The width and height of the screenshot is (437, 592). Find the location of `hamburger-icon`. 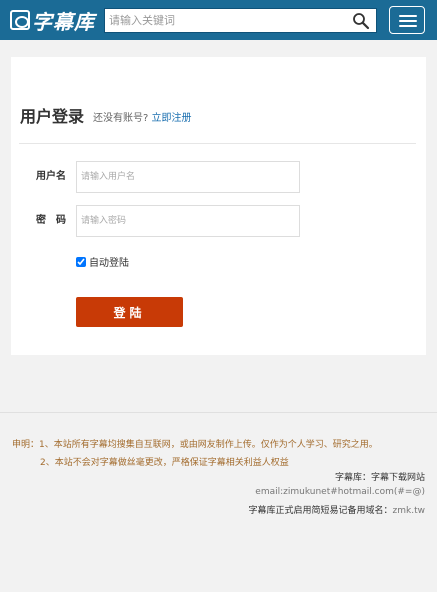

hamburger-icon is located at coordinates (408, 16).